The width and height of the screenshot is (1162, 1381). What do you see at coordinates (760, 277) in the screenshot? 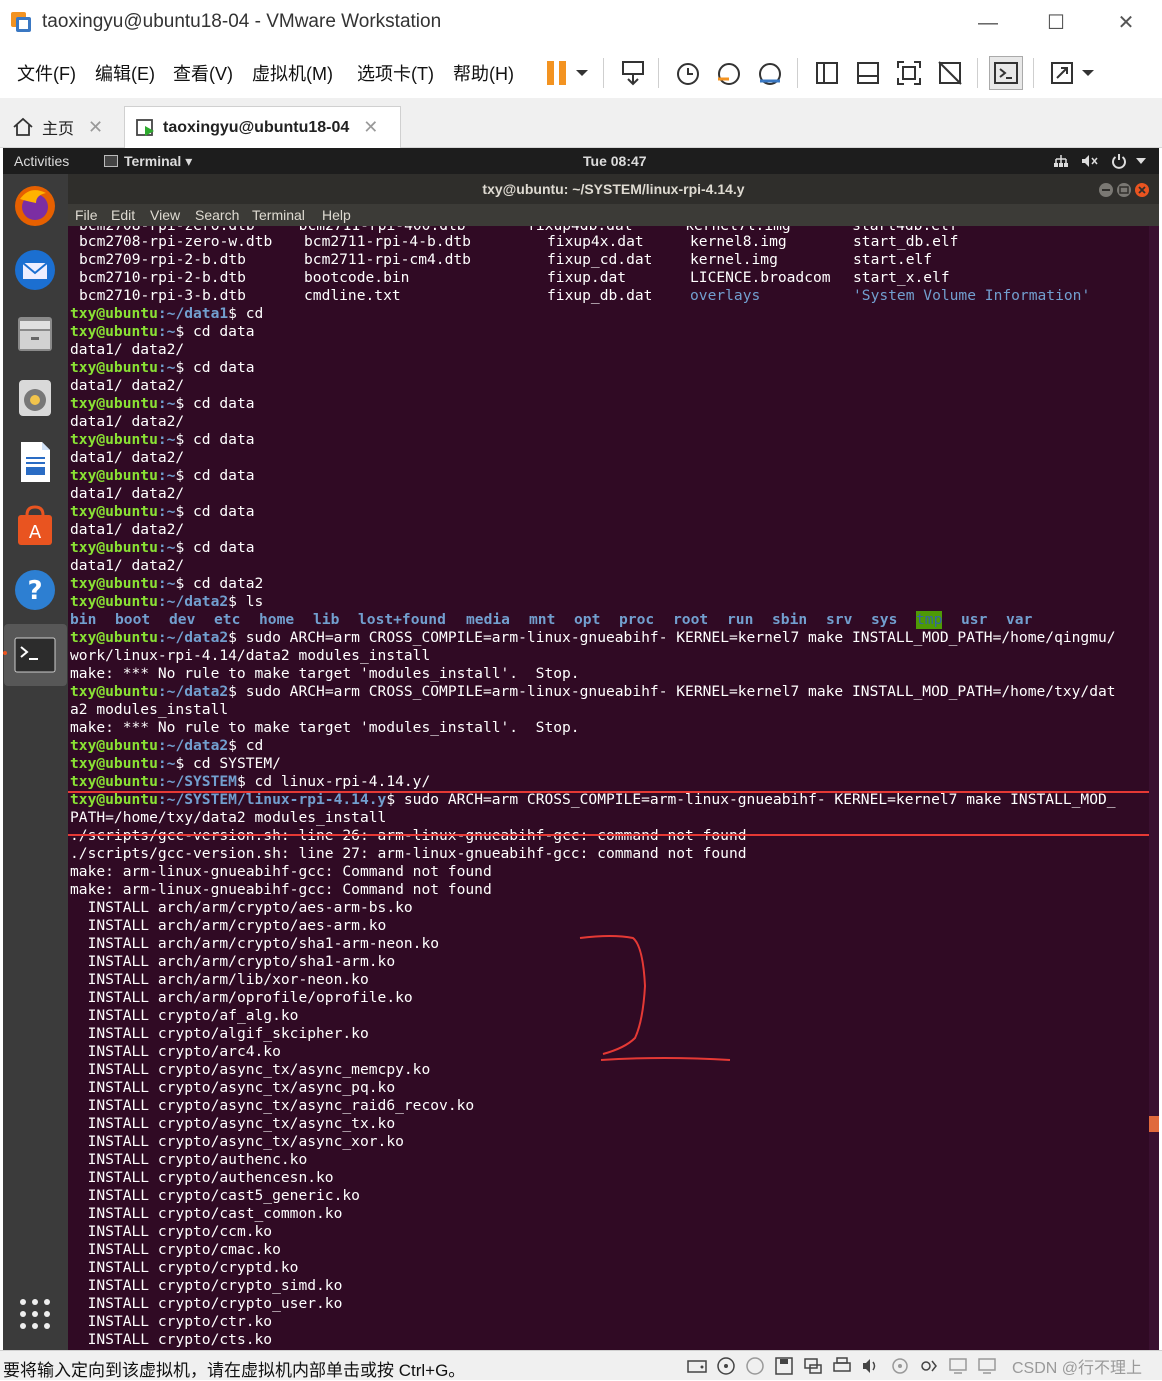
I see `listing-entry: LICENCE.broadcom` at bounding box center [760, 277].